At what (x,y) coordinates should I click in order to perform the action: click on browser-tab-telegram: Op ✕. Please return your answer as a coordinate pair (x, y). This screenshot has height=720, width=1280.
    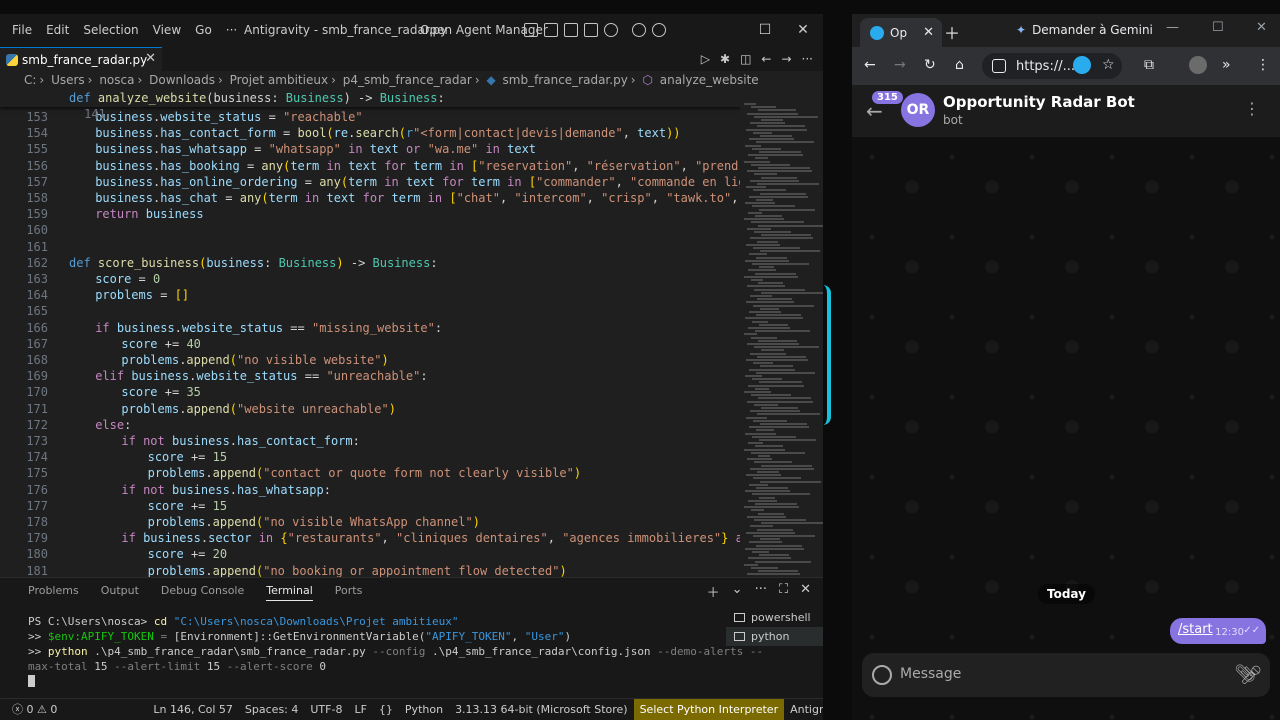
    Looking at the image, I should click on (901, 32).